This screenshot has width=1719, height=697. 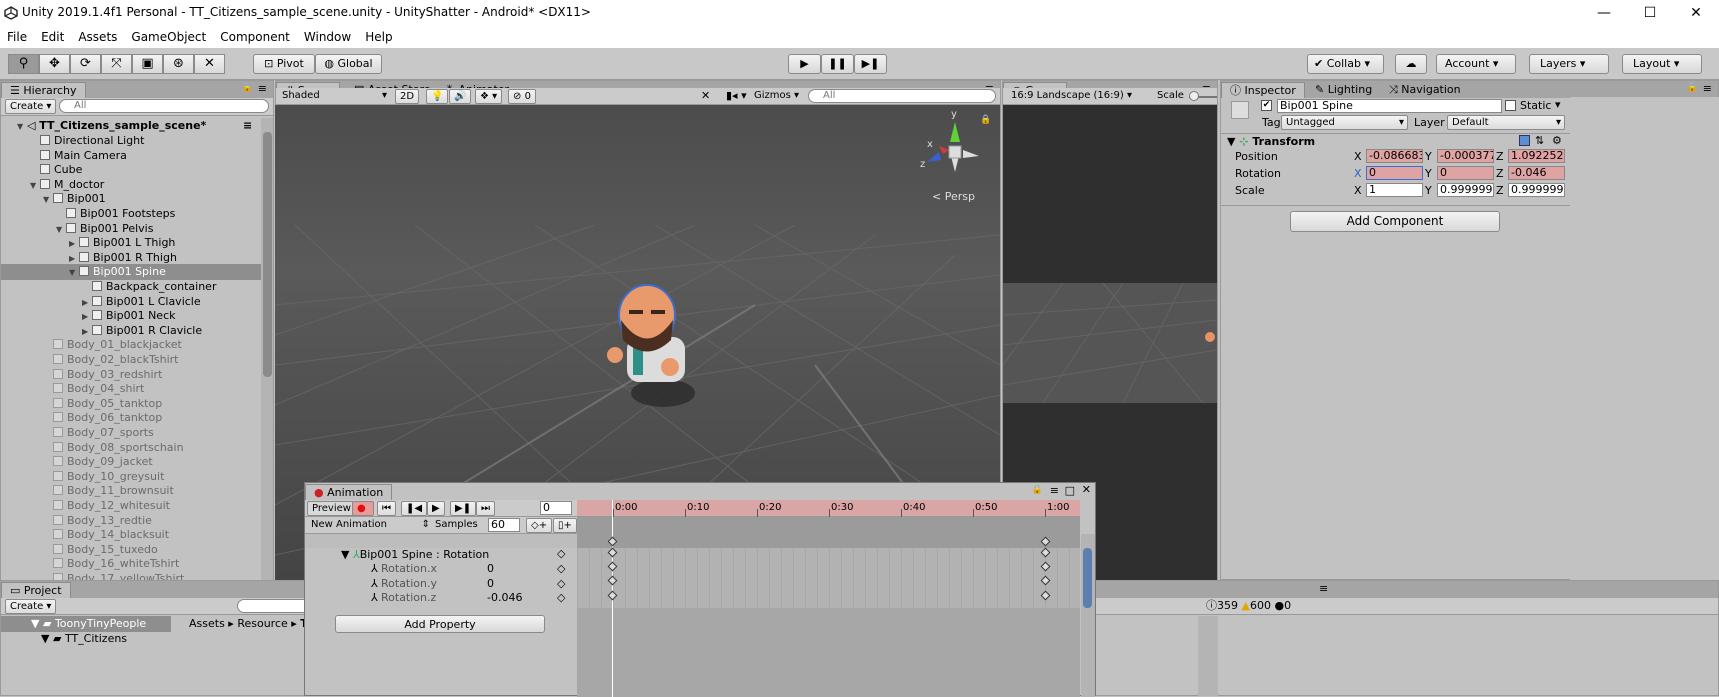 I want to click on lighting-toggle: 💡, so click(x=437, y=96).